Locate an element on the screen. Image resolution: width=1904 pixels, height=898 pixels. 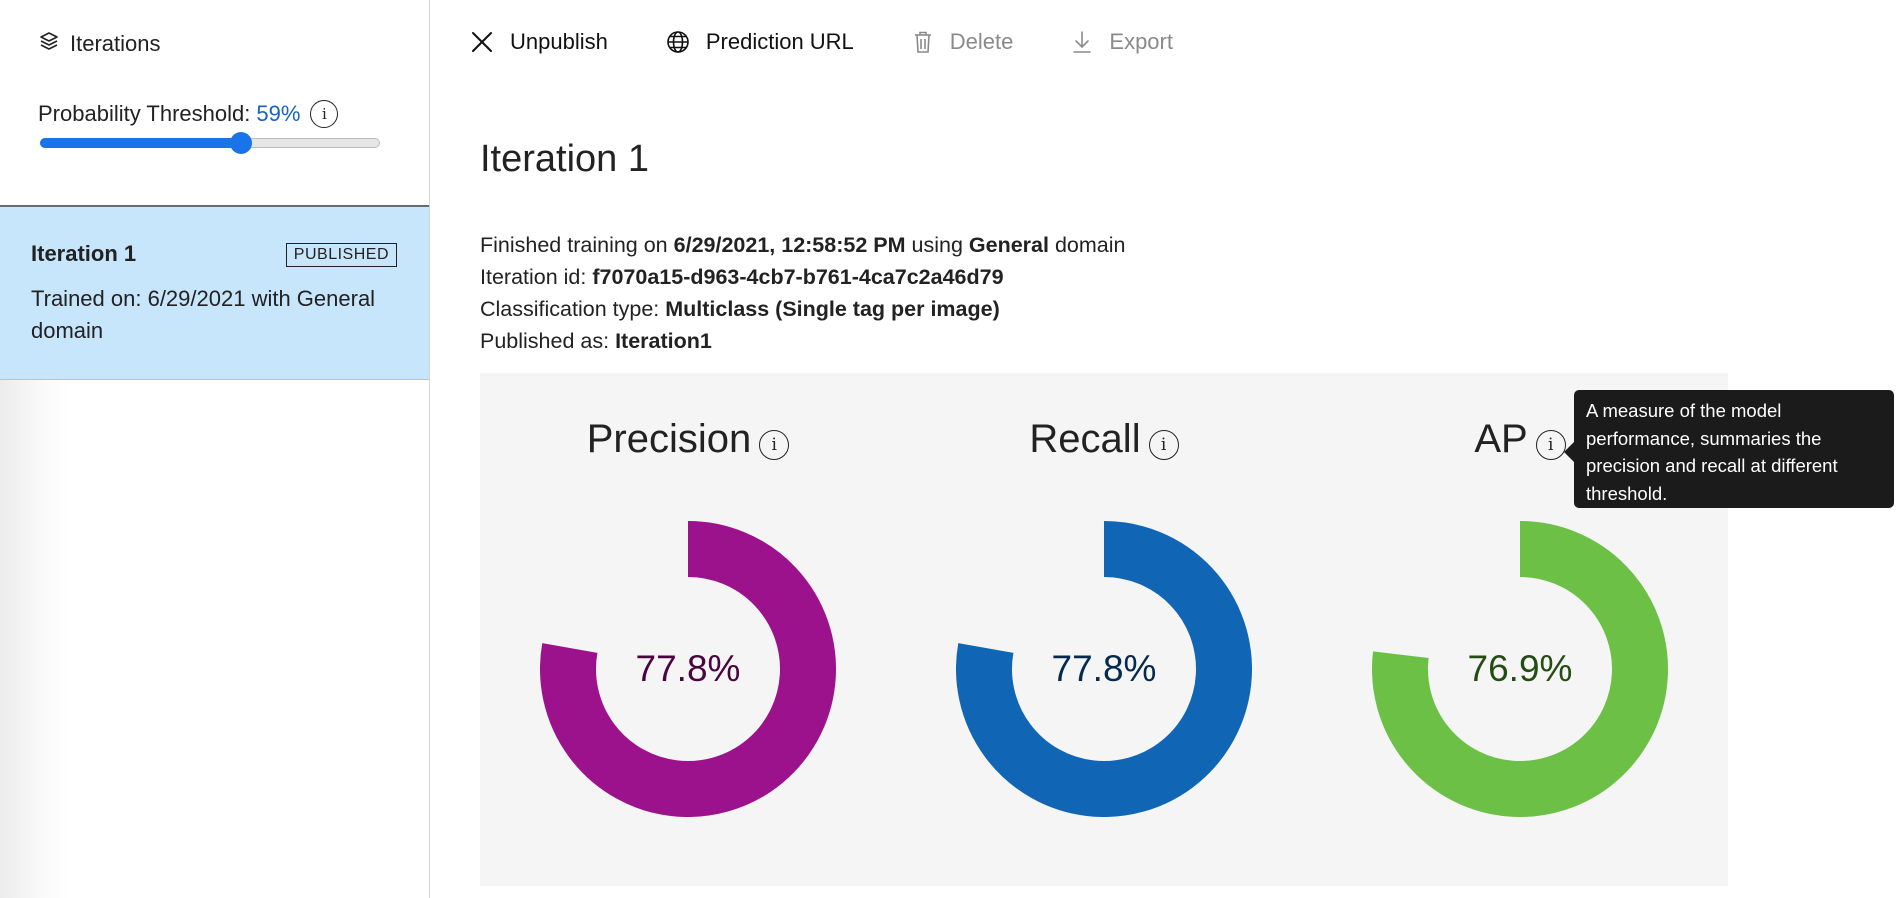
export-label: Export is located at coordinates (1141, 41).